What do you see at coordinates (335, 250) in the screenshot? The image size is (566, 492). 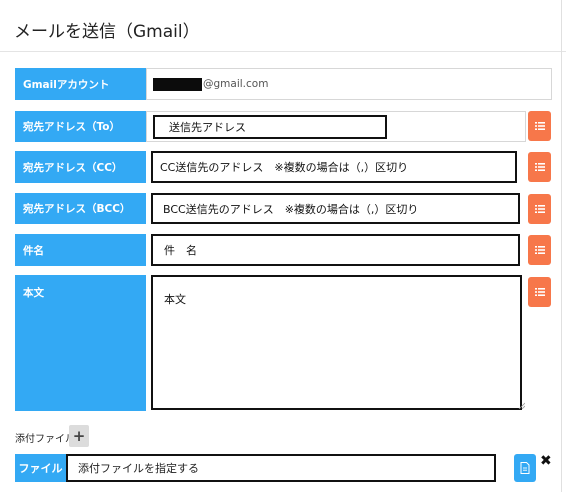 I see `subject-input: 件 名` at bounding box center [335, 250].